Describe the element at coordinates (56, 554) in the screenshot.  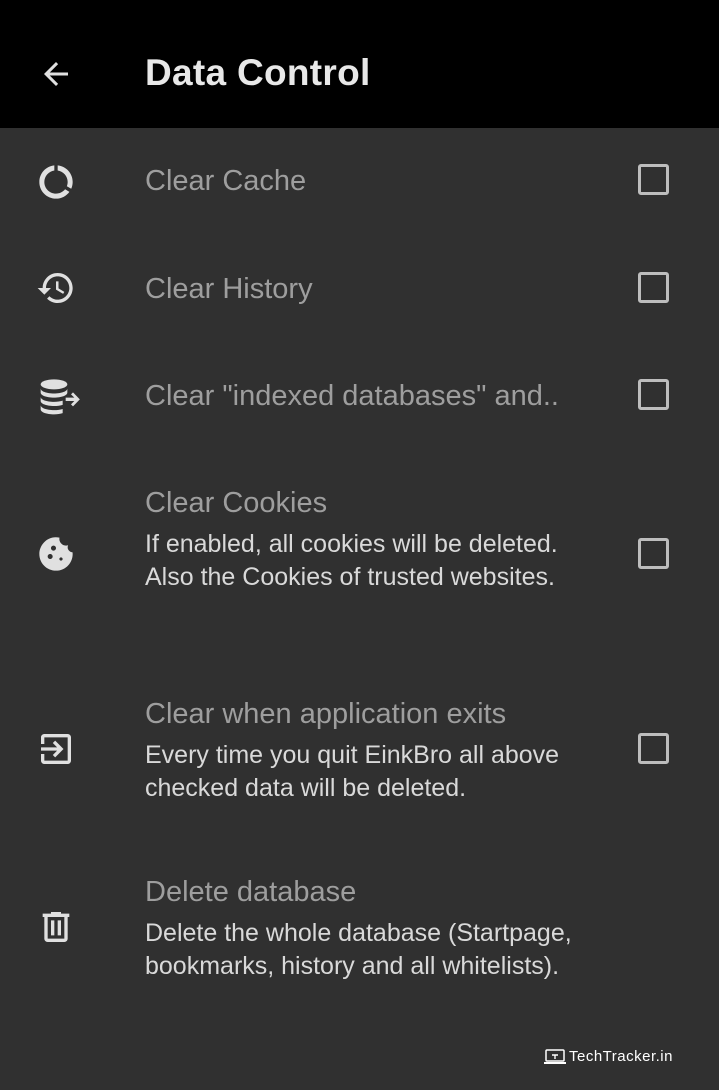
I see `cookie-icon` at that location.